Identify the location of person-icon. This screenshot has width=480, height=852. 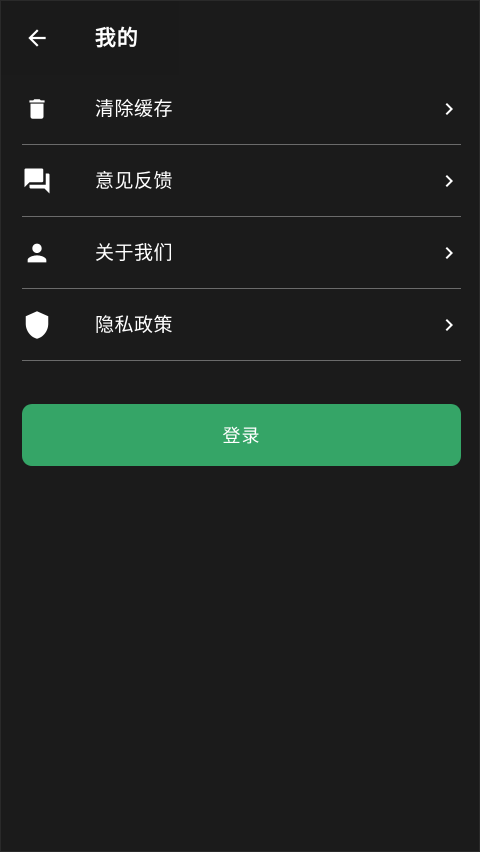
(37, 253).